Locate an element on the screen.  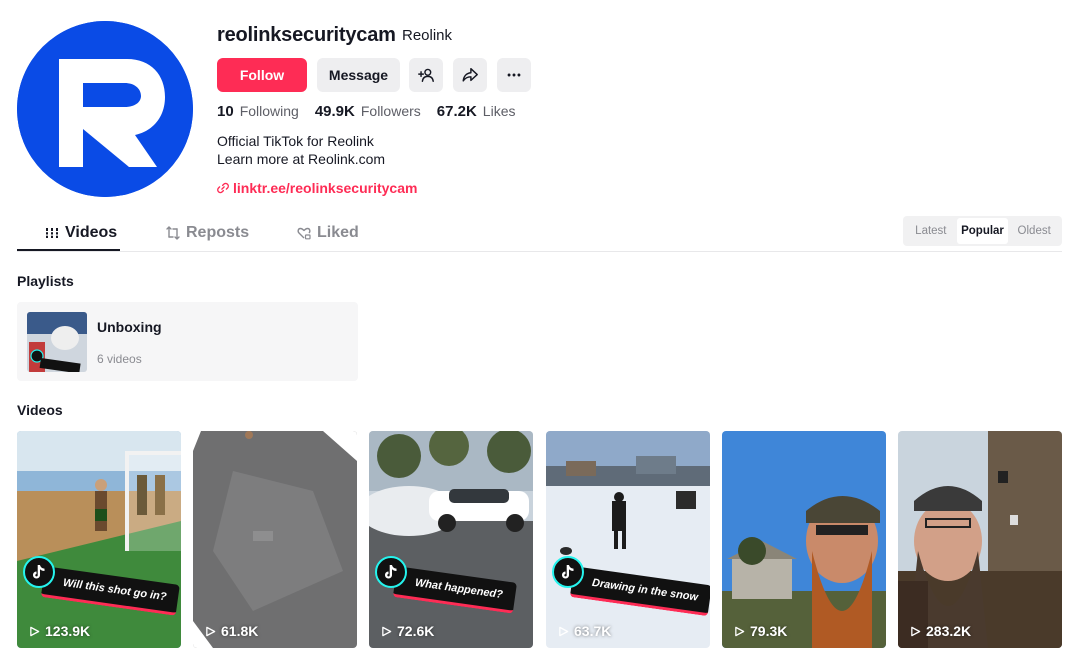
profile-nickname: Reolink is located at coordinates (427, 35).